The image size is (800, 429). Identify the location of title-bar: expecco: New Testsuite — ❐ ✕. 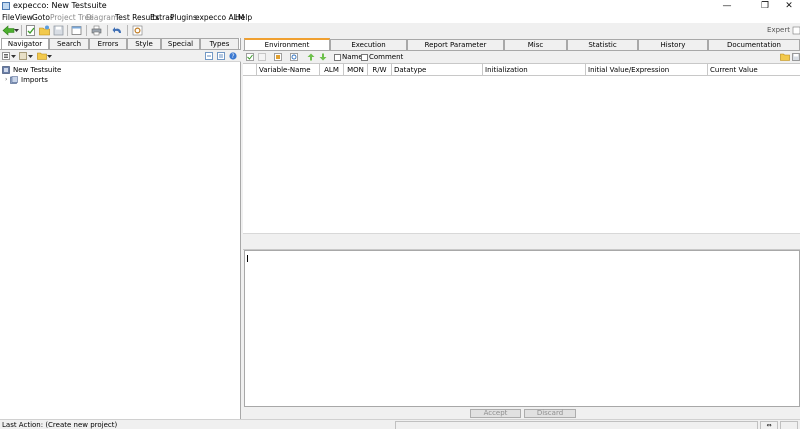
(400, 6).